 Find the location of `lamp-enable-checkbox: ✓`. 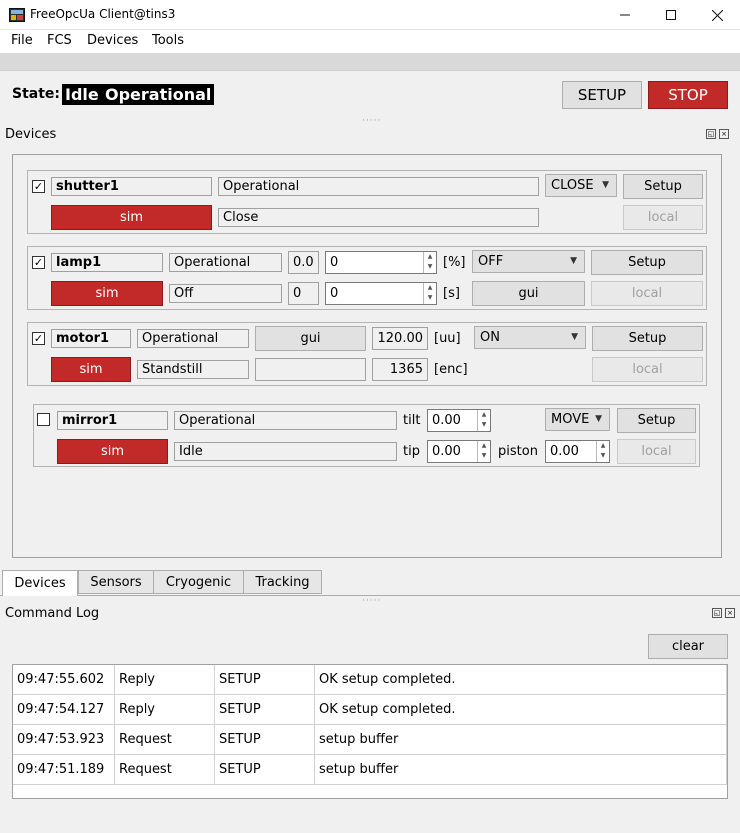

lamp-enable-checkbox: ✓ is located at coordinates (38, 262).